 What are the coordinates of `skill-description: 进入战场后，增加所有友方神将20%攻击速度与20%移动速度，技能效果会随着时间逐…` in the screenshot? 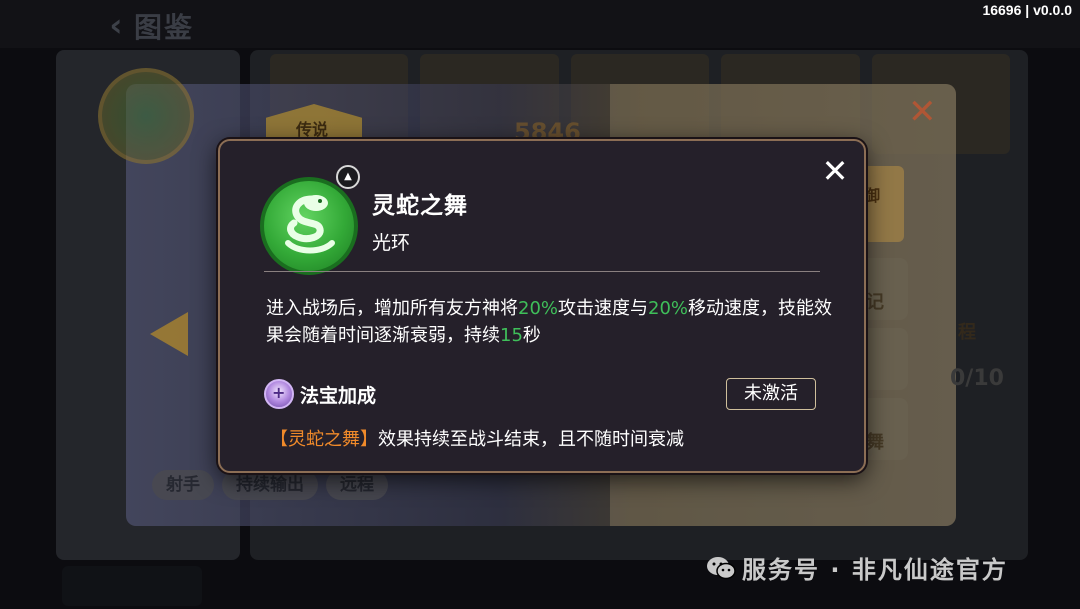 It's located at (551, 322).